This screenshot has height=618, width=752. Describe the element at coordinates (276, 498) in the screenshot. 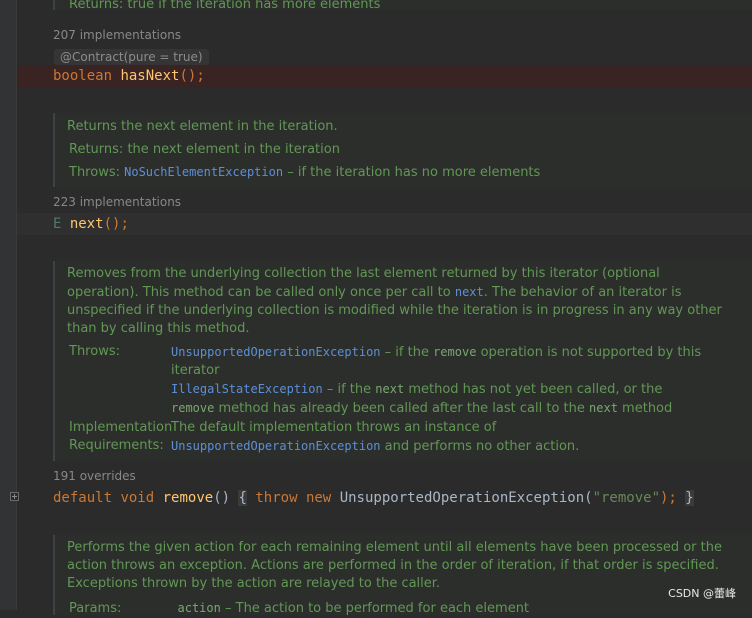

I see `throw-keyword: throw` at that location.